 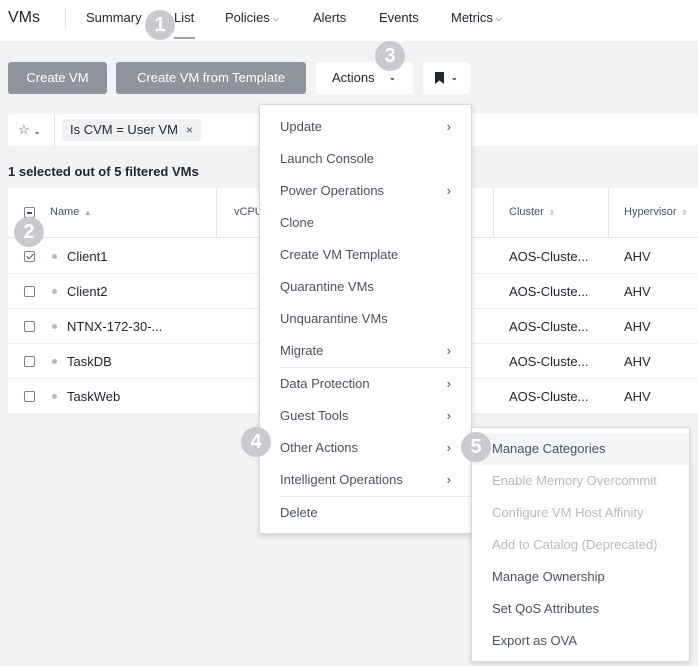 I want to click on favorites-dropdown: ☆ ⌄, so click(x=29, y=130).